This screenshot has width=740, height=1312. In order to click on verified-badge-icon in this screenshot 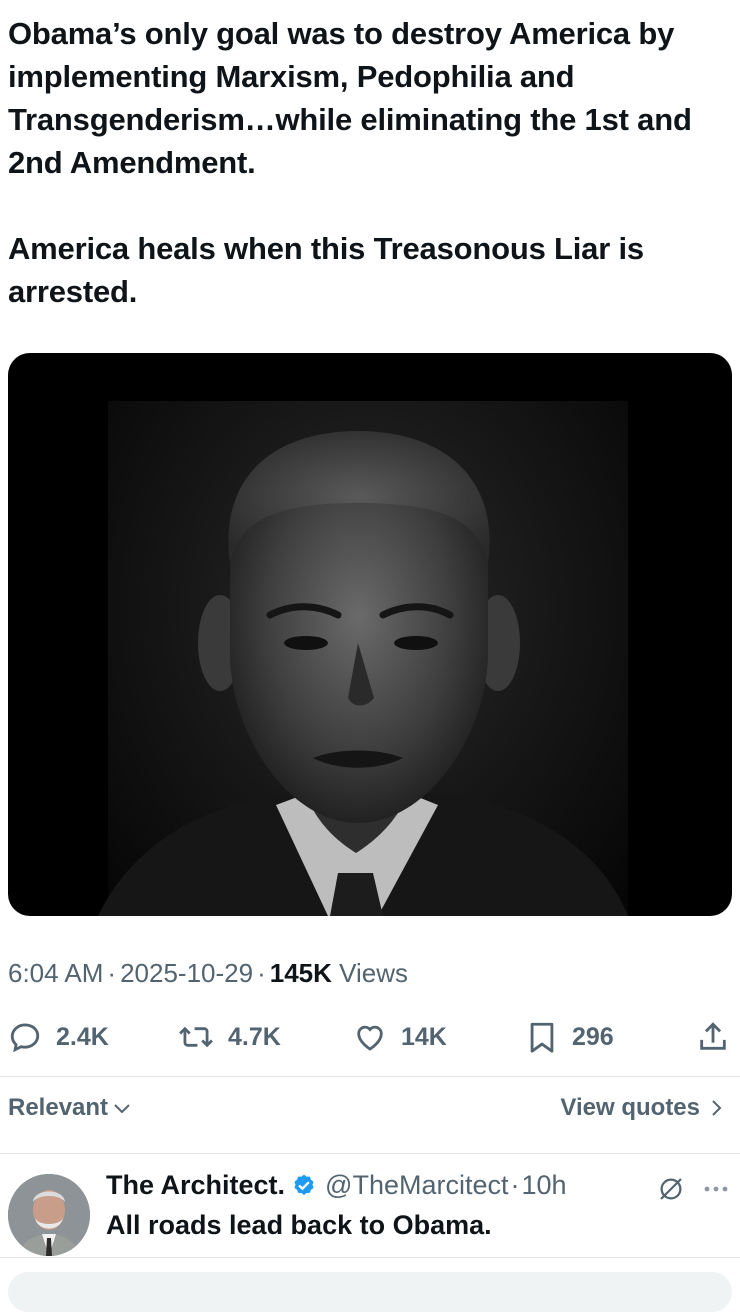, I will do `click(304, 1184)`.